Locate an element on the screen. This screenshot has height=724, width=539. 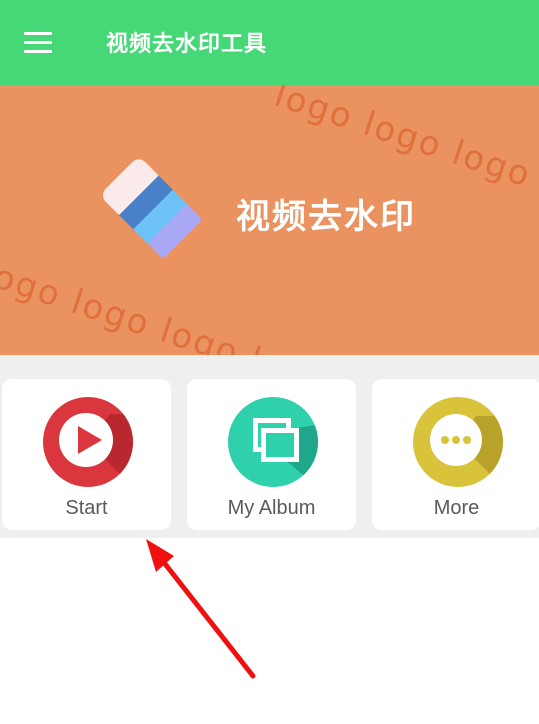
photos-icon is located at coordinates (273, 442).